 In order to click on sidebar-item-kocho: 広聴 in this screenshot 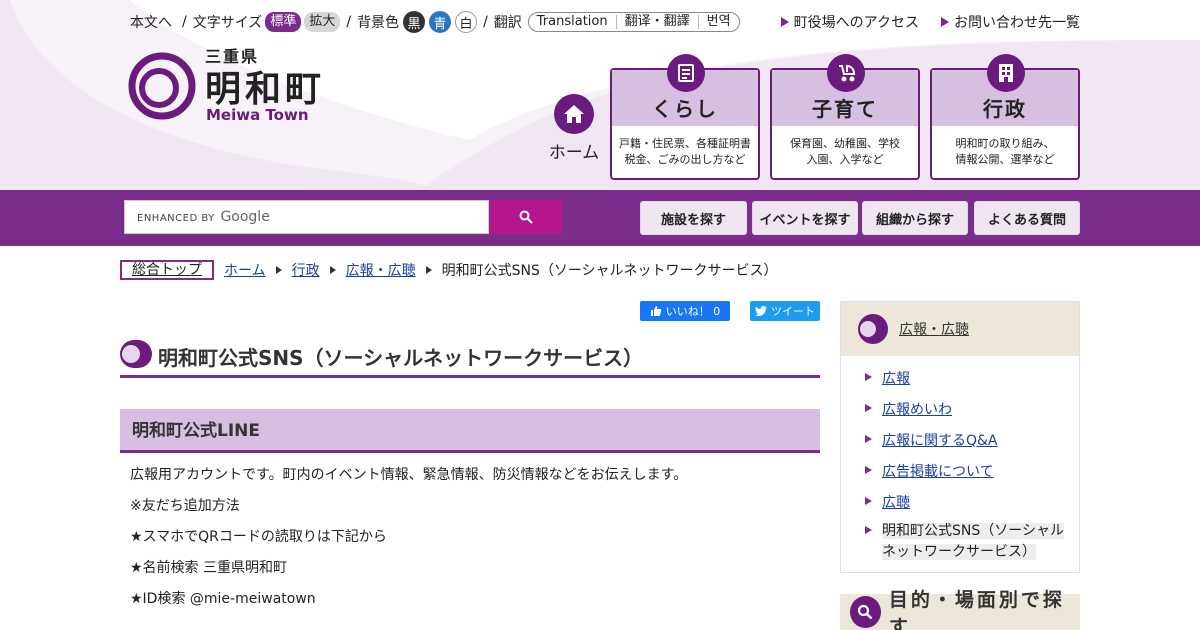, I will do `click(887, 502)`.